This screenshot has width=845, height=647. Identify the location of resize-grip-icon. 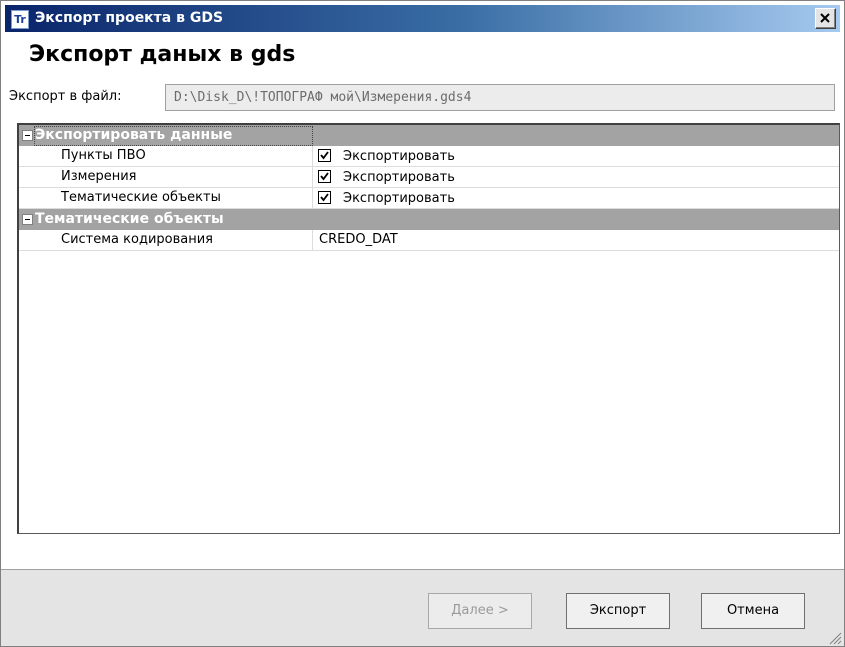
(835, 638).